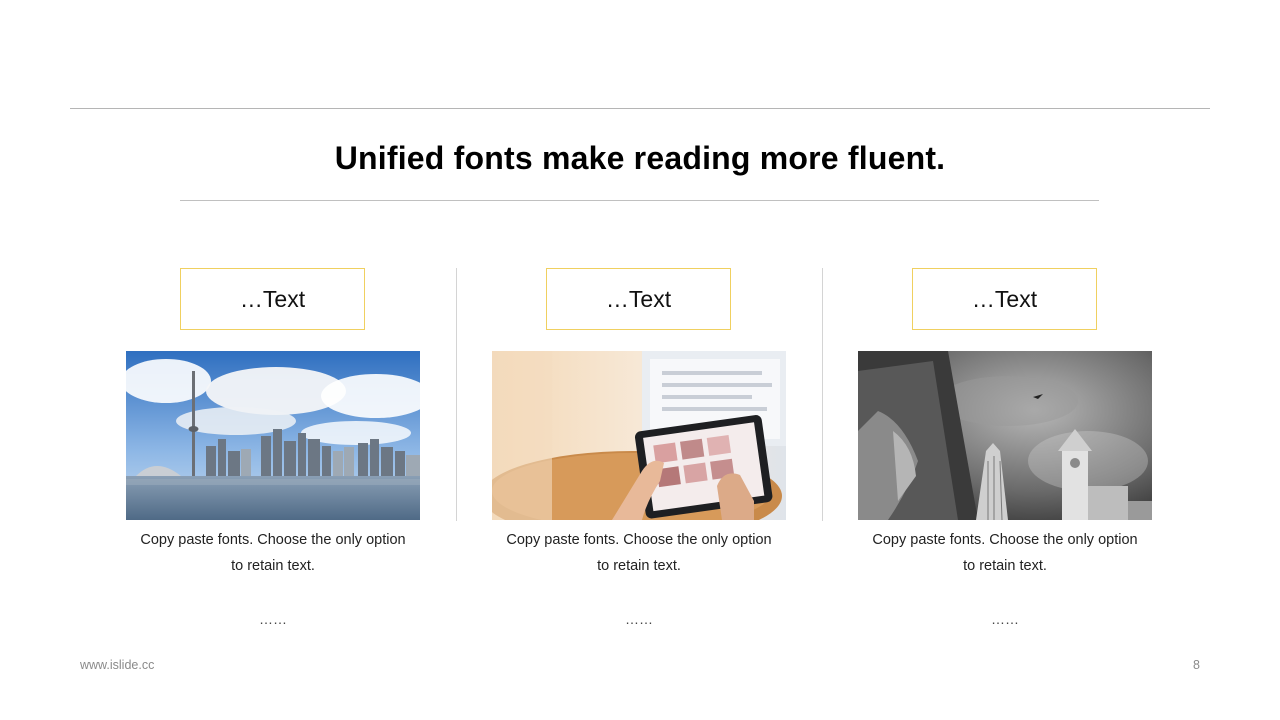  What do you see at coordinates (1005, 435) in the screenshot?
I see `bw-buildings-photo` at bounding box center [1005, 435].